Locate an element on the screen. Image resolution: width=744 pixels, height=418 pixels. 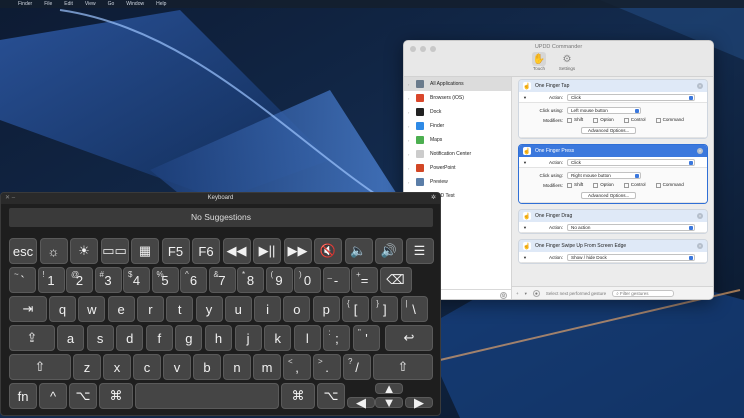
close-icon: ✕ – is located at coordinates (10, 198).